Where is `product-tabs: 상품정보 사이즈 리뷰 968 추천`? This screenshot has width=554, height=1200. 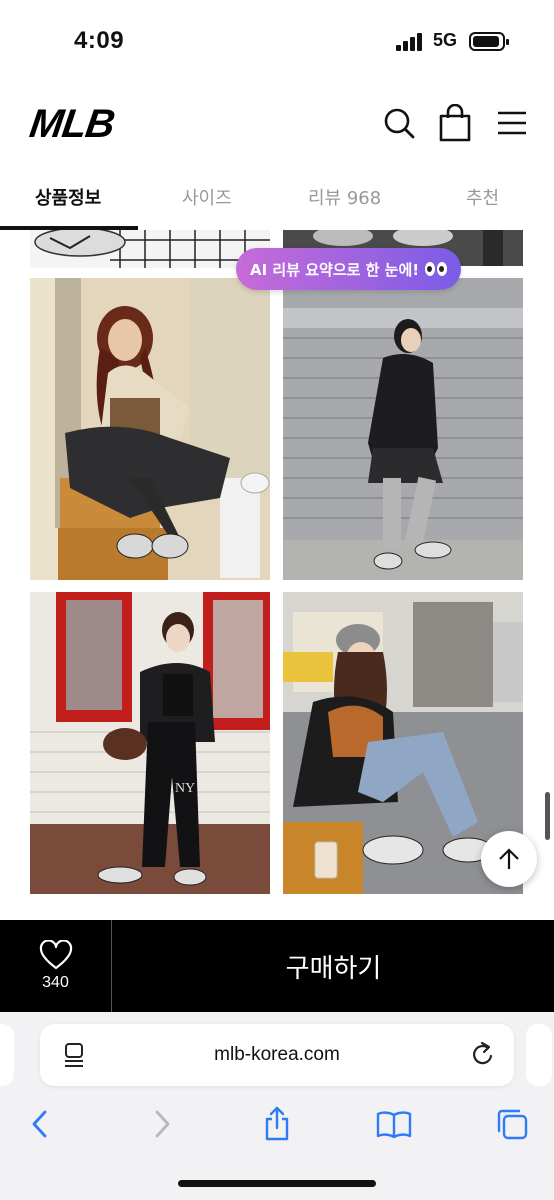
product-tabs: 상품정보 사이즈 리뷰 968 추천 is located at coordinates (277, 201).